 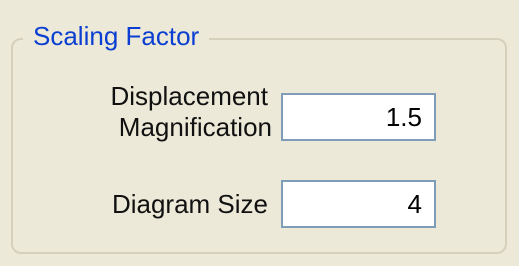 I want to click on magnification-label-line2: Magnification, so click(x=195, y=127).